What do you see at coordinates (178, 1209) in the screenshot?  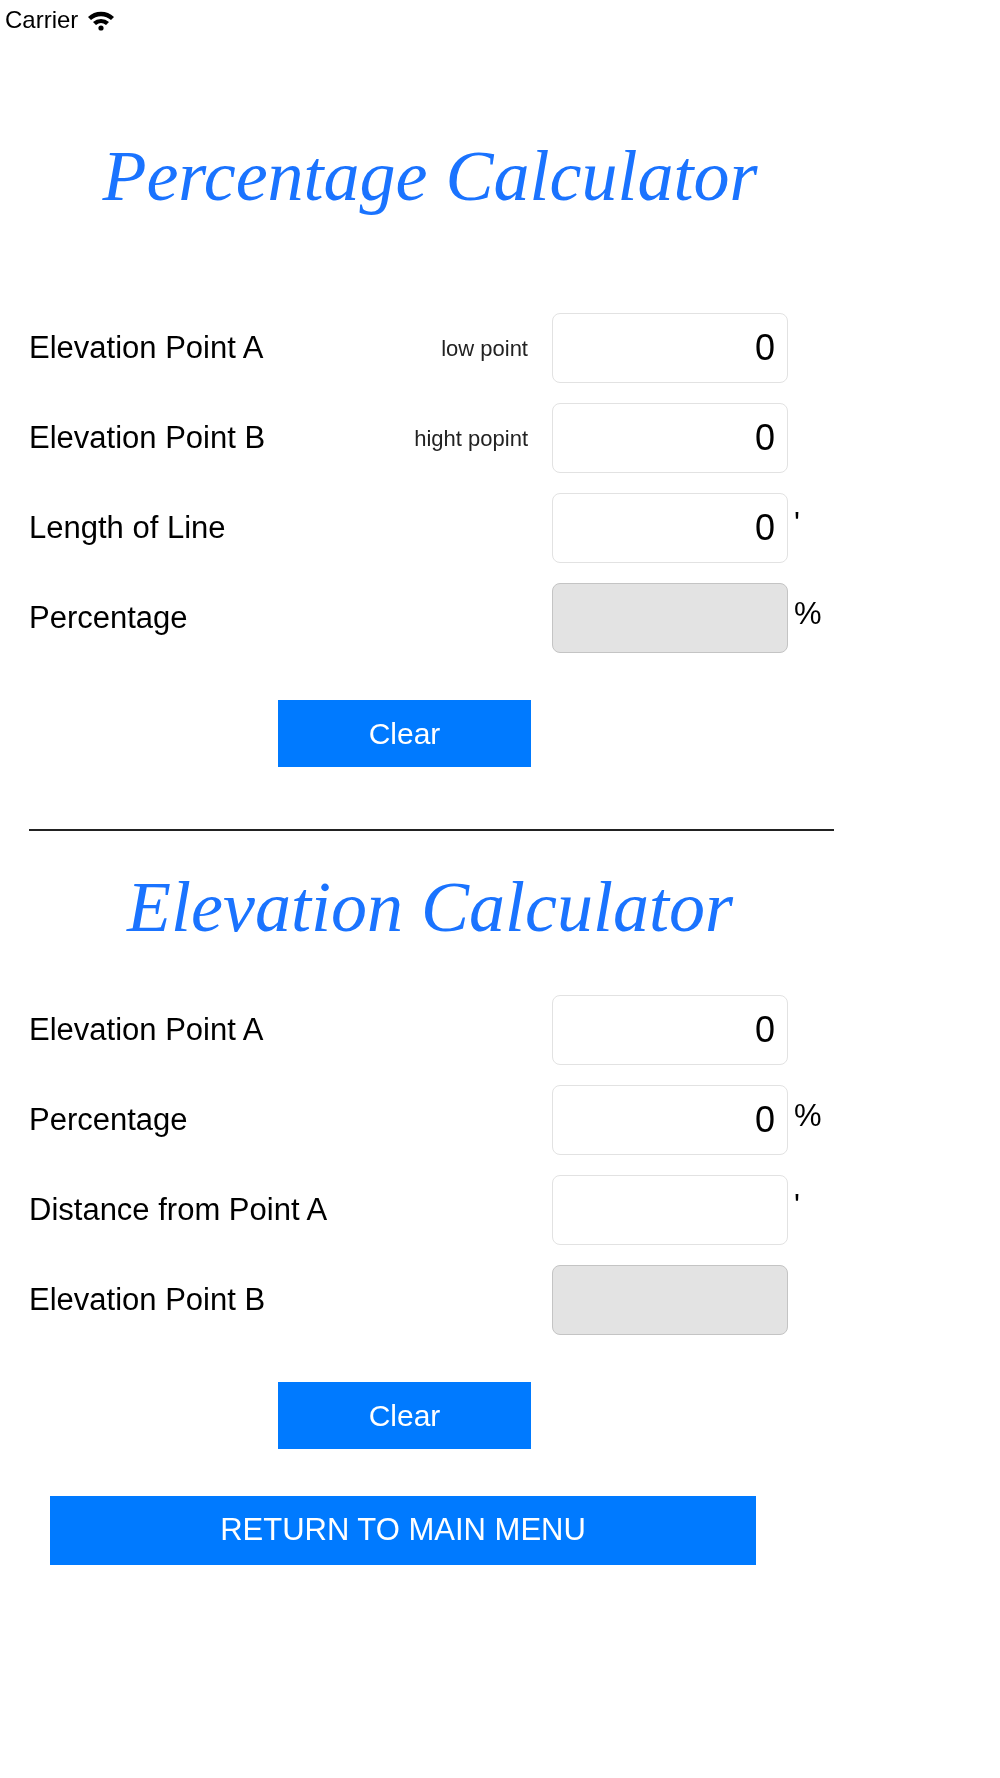 I see `field-label: Distance from Point A` at bounding box center [178, 1209].